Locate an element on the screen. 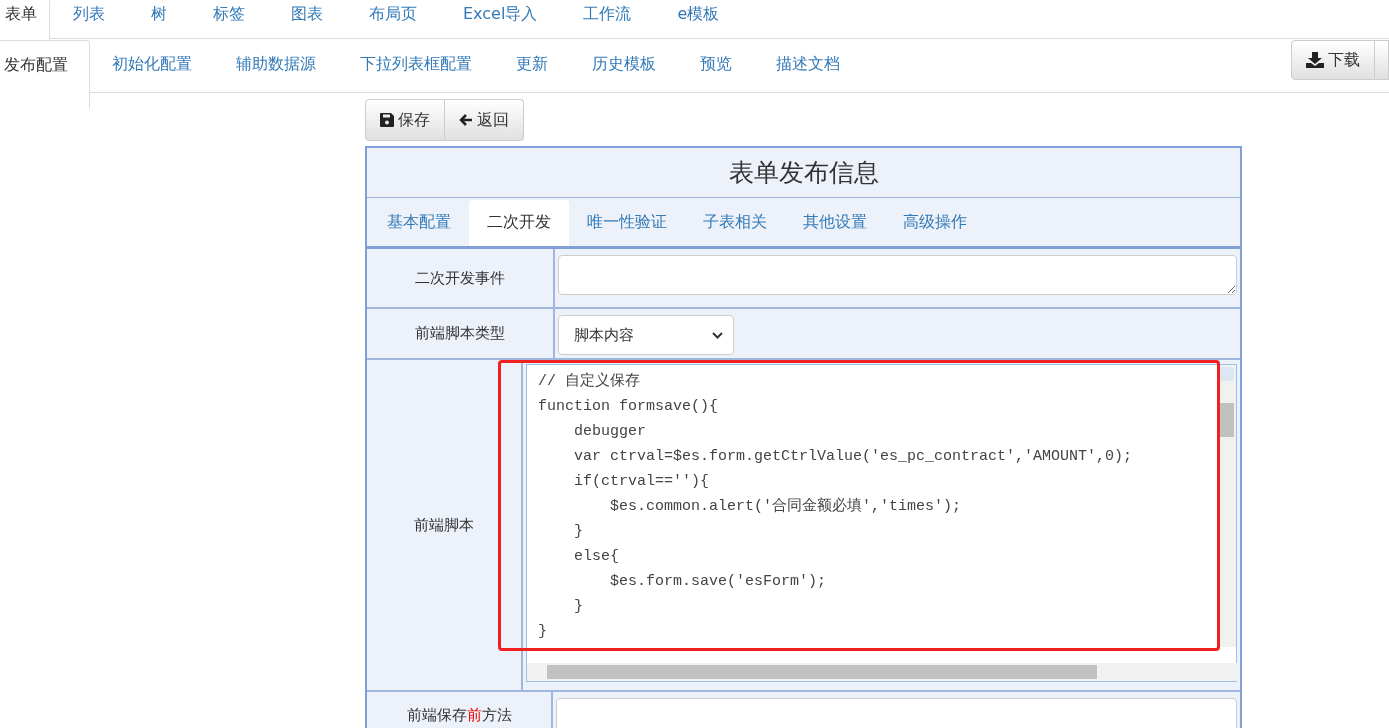 The height and width of the screenshot is (728, 1389). nav-tab: 标签 is located at coordinates (229, 19).